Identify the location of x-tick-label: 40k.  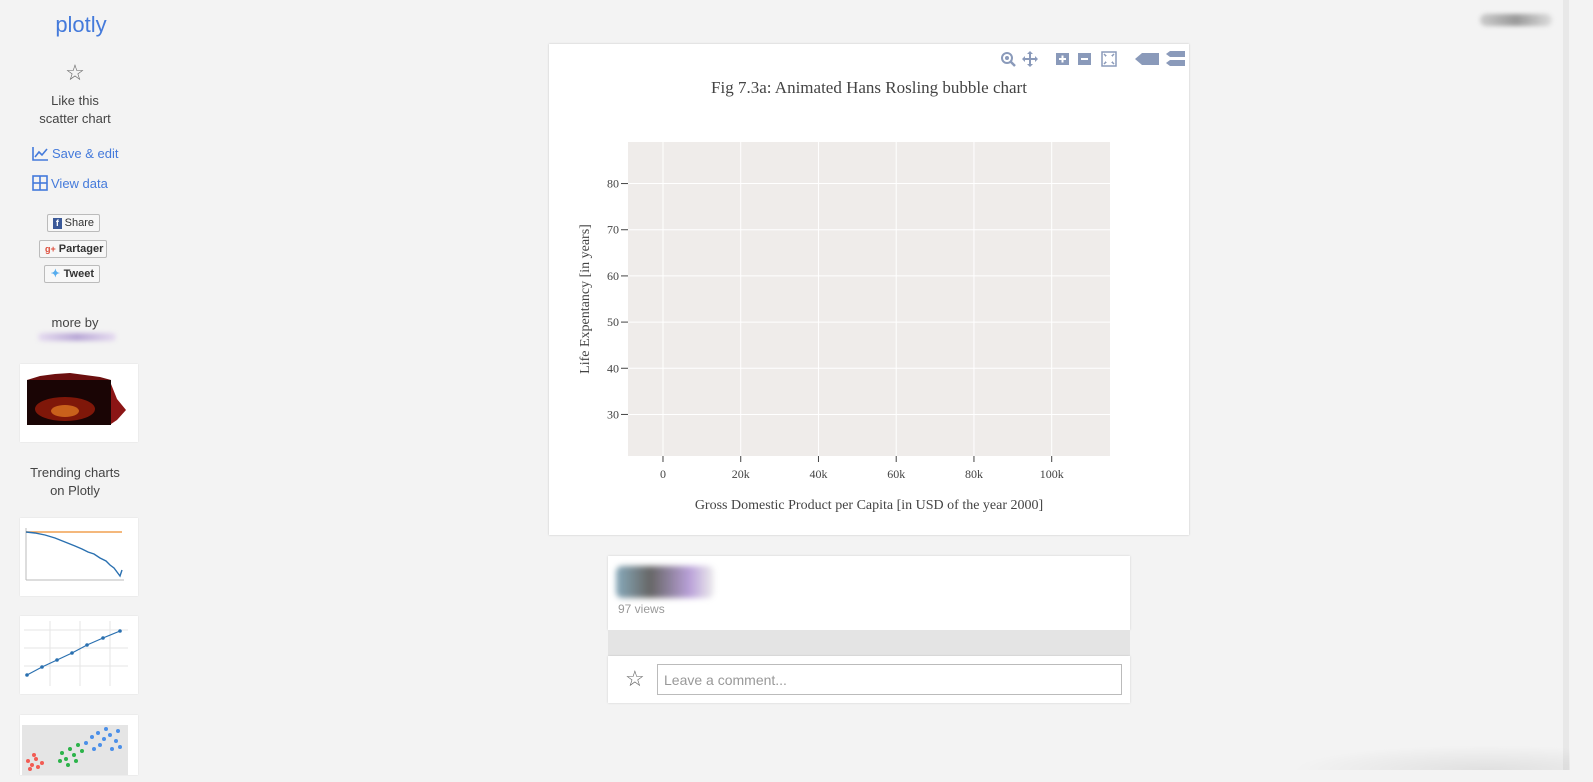
(818, 474).